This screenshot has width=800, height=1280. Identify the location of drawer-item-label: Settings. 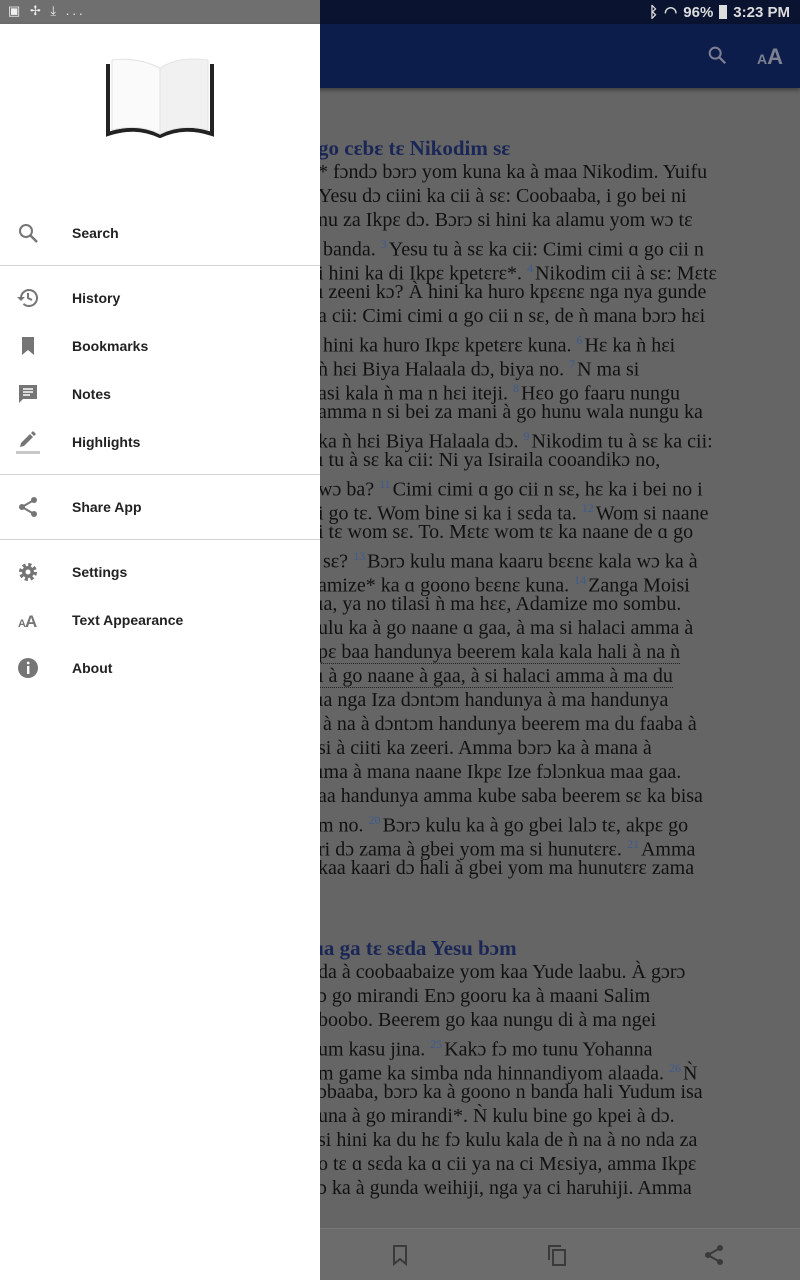
(100, 572).